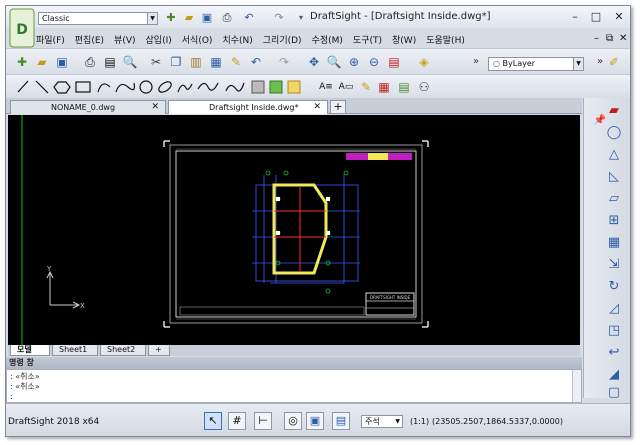 Image resolution: width=640 pixels, height=445 pixels. I want to click on circle-icon, so click(146, 87).